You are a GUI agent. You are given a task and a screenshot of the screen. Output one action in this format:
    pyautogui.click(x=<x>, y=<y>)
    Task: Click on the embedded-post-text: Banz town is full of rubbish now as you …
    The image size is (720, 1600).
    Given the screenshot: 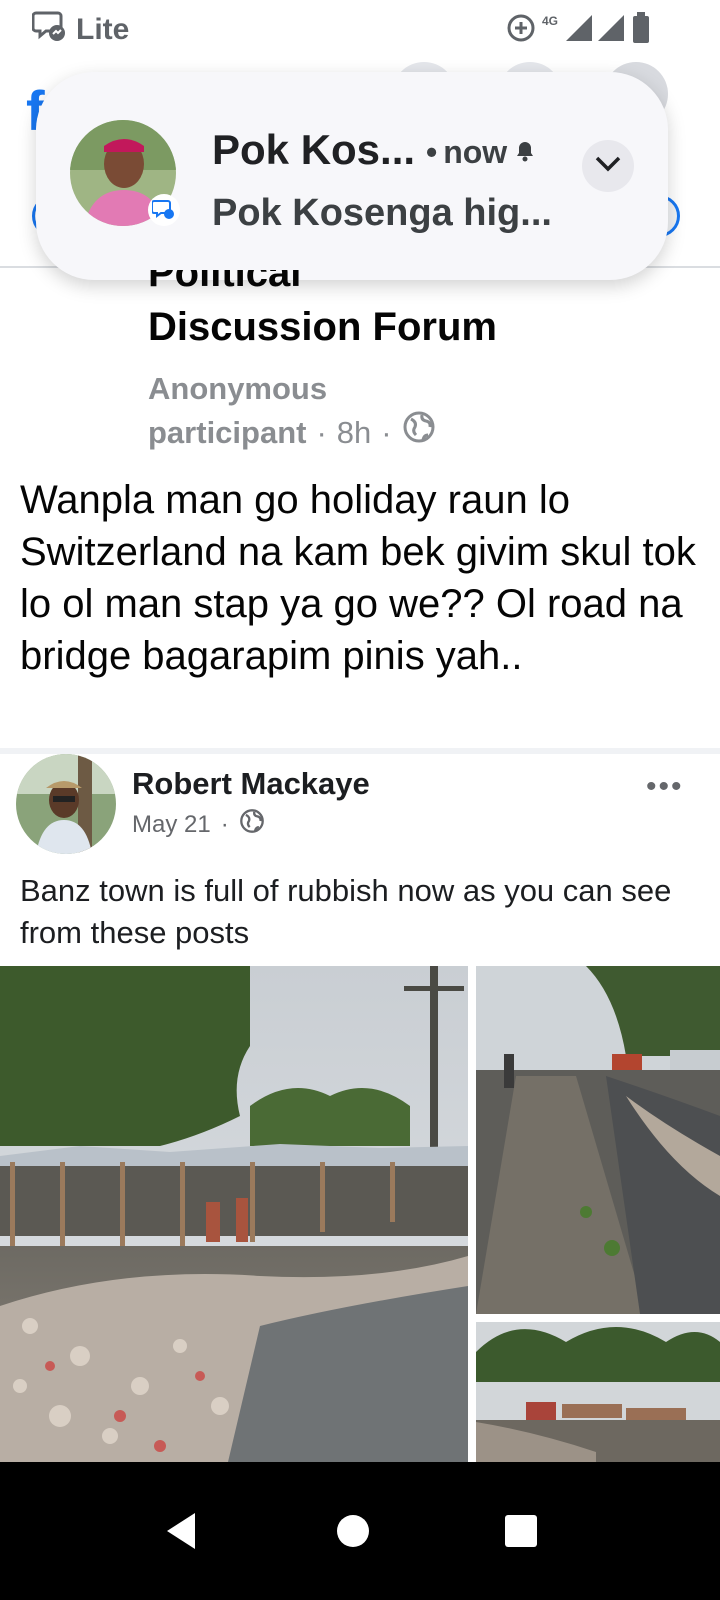 What is the action you would take?
    pyautogui.click(x=346, y=911)
    